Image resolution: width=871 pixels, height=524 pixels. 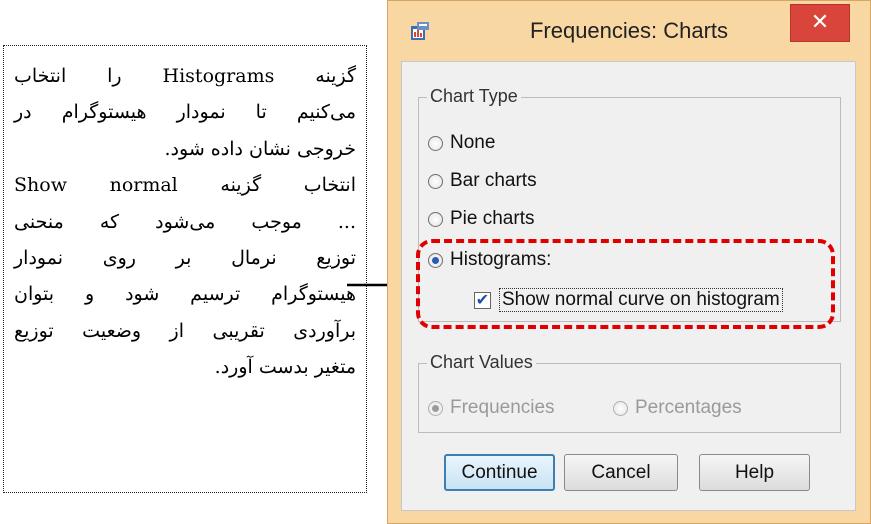 What do you see at coordinates (285, 367) in the screenshot?
I see `annotation-line: متغیر بدست آورد.` at bounding box center [285, 367].